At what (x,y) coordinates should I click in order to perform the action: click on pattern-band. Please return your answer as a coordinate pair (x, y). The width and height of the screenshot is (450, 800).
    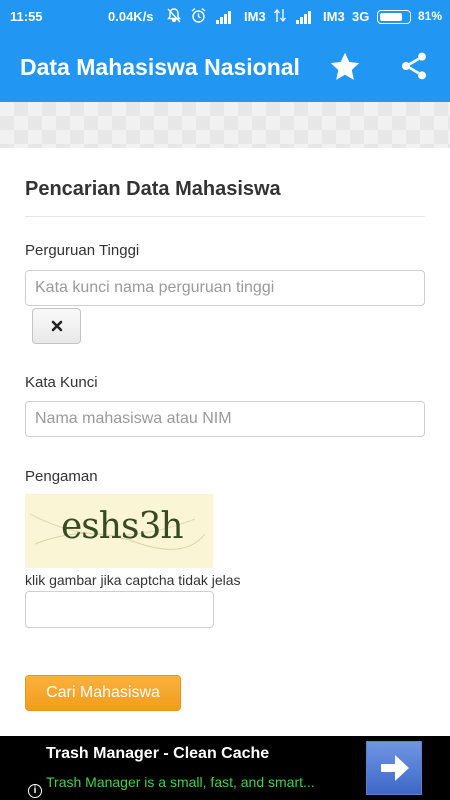
    Looking at the image, I should click on (225, 125).